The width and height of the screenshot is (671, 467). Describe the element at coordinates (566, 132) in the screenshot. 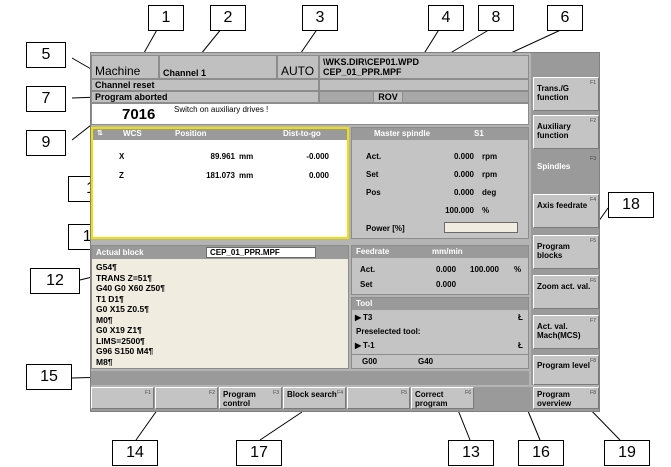

I see `softkey-auxiliary-function: Auxiliary function F2` at that location.